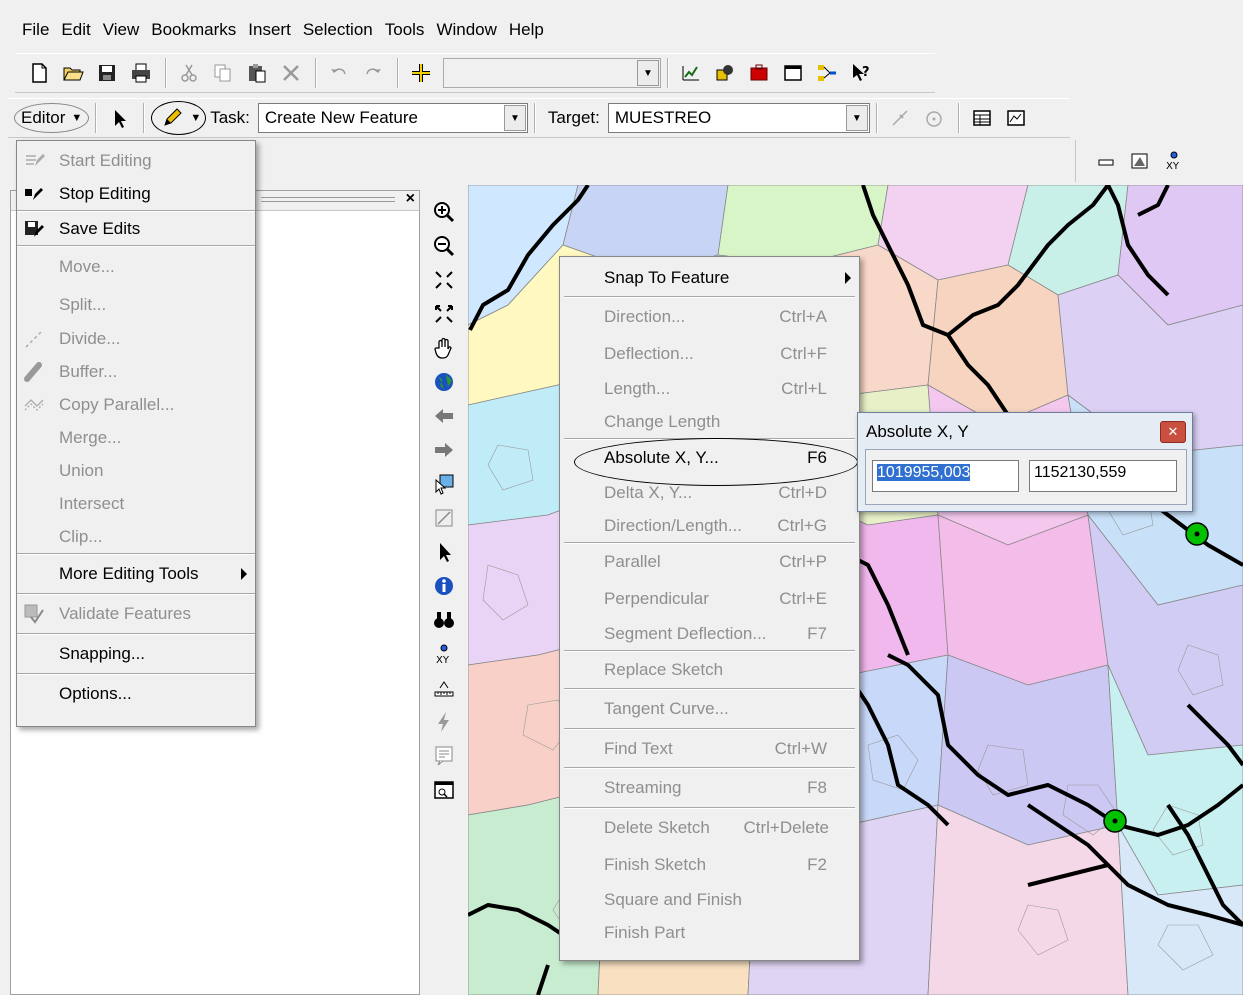  What do you see at coordinates (444, 348) in the screenshot?
I see `pan-button` at bounding box center [444, 348].